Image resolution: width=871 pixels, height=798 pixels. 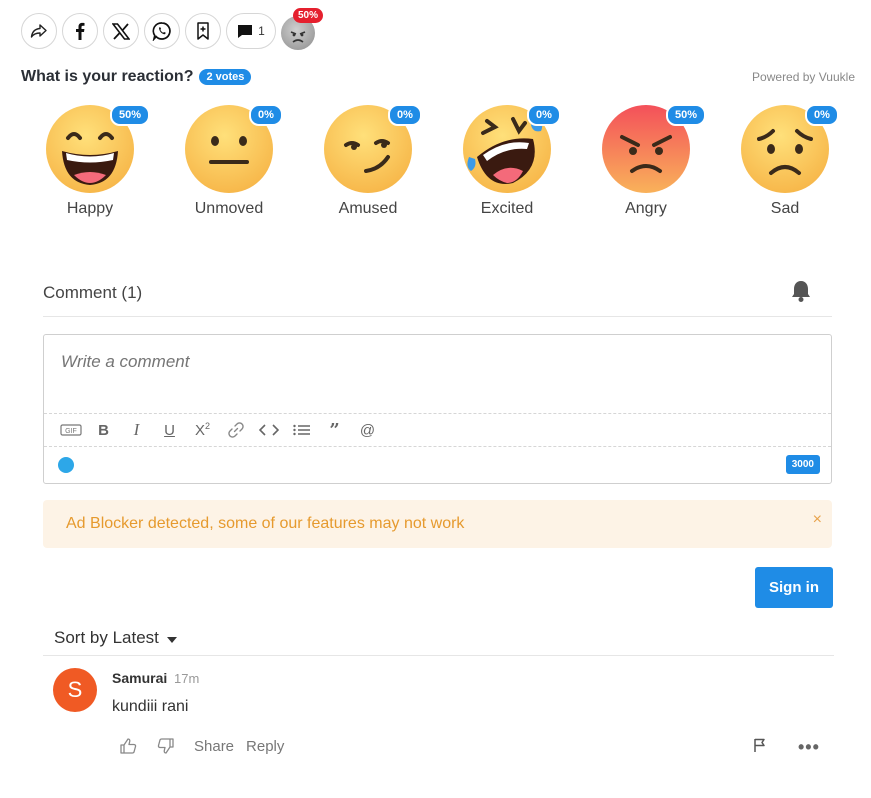 I want to click on reaction-summary-button: 50%, so click(x=302, y=29).